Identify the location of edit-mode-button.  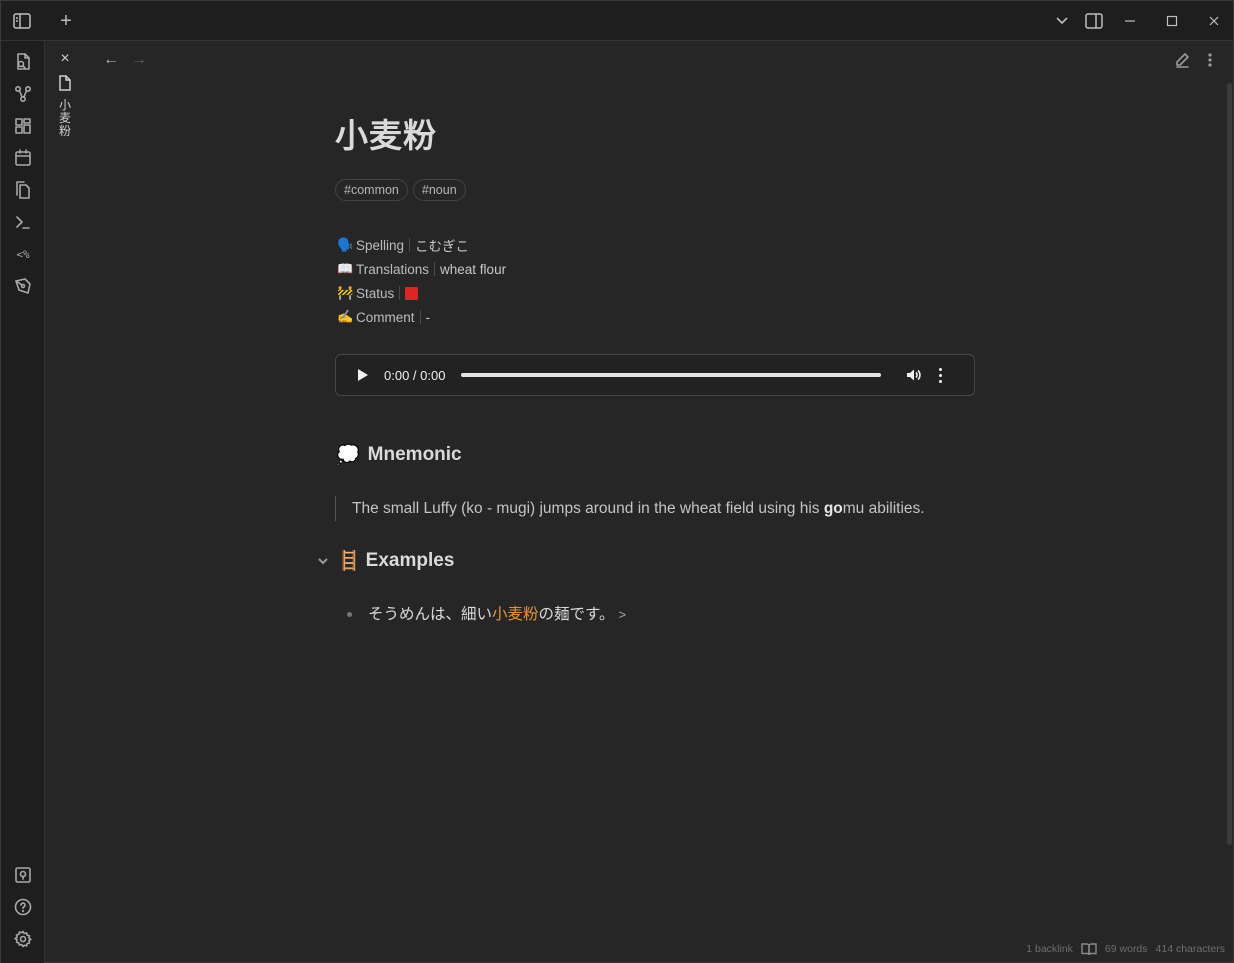
(1182, 60).